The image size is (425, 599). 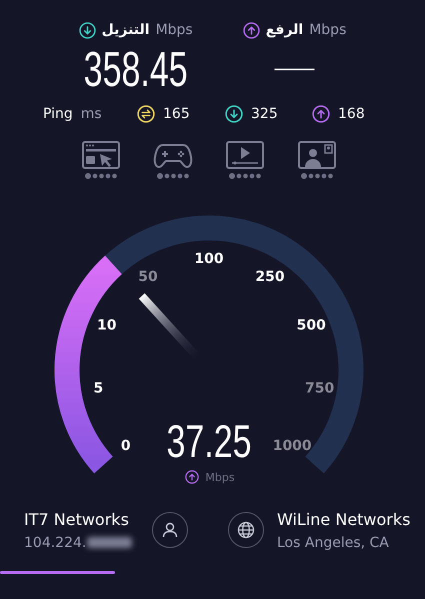 I want to click on ping-value: 325, so click(x=264, y=114).